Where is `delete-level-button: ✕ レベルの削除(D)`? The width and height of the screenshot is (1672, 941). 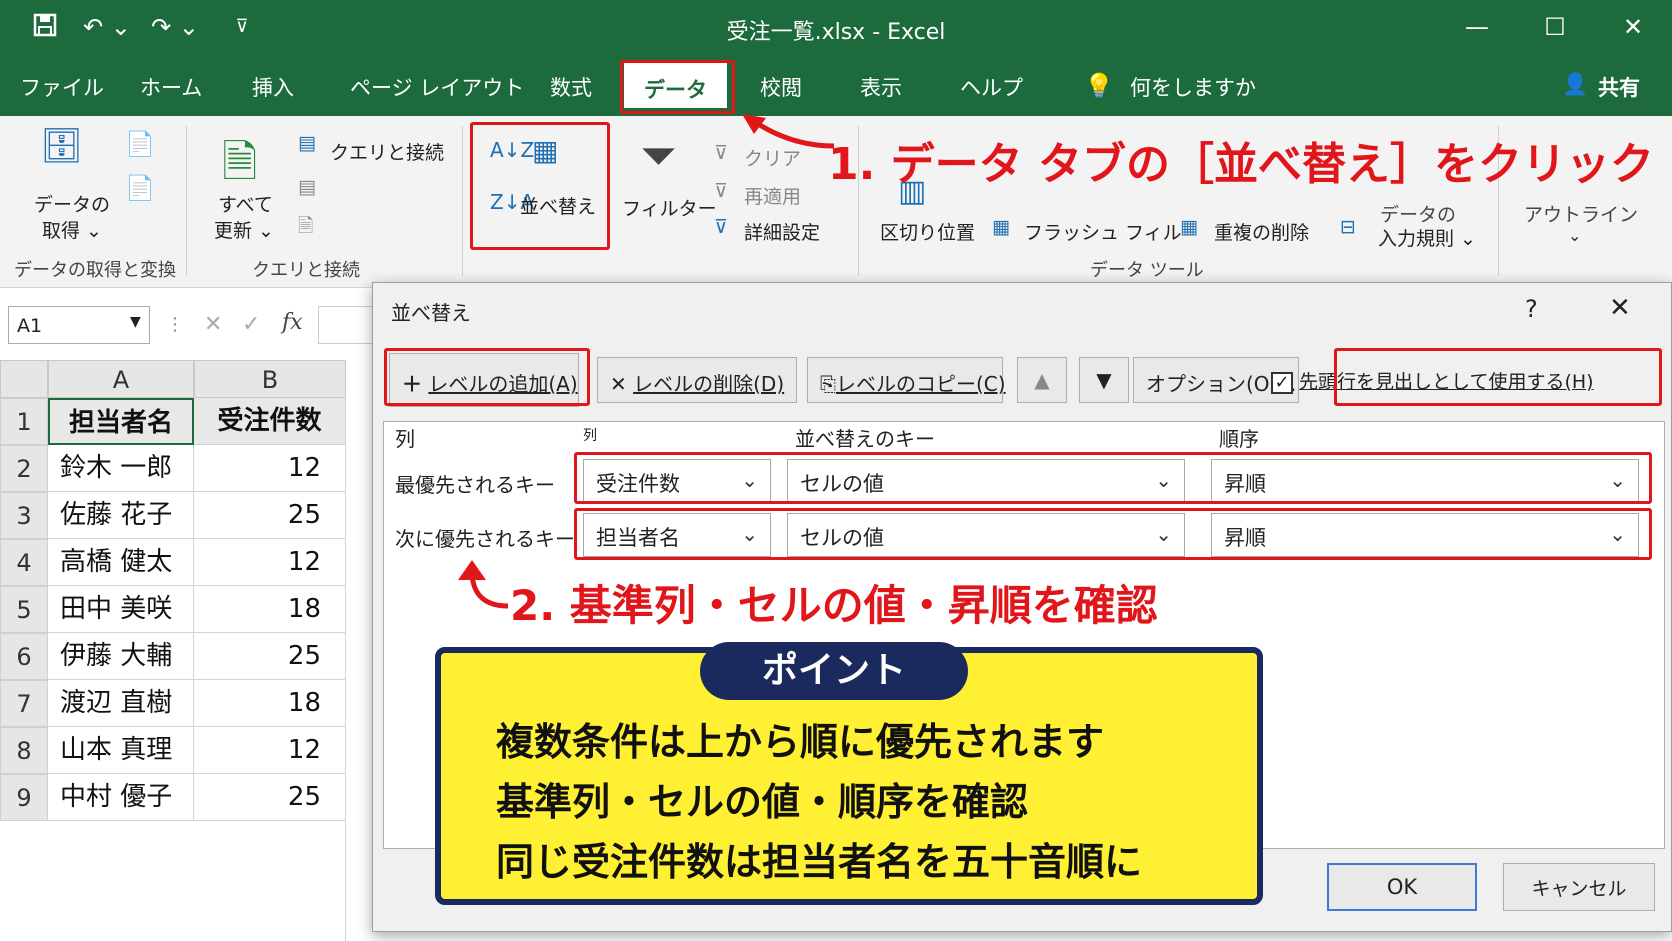
delete-level-button: ✕ レベルの削除(D) is located at coordinates (697, 380).